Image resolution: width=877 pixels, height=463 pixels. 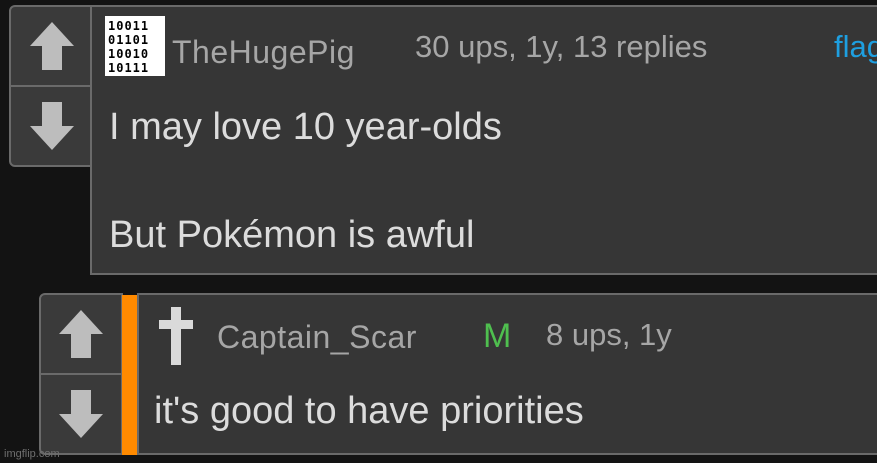 I want to click on comment-text-line-1: it's good to have priorities, so click(x=369, y=411).